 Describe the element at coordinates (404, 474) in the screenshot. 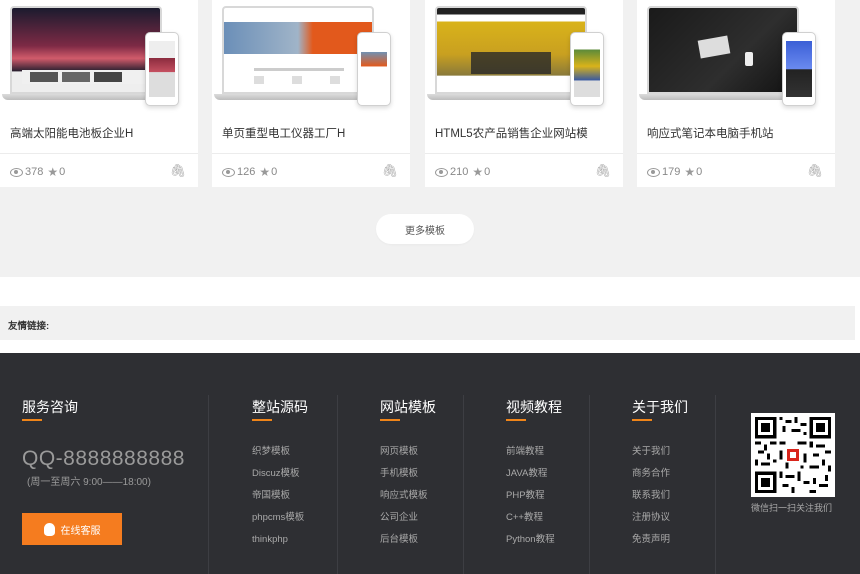

I see `footer-link: 手机模板` at that location.